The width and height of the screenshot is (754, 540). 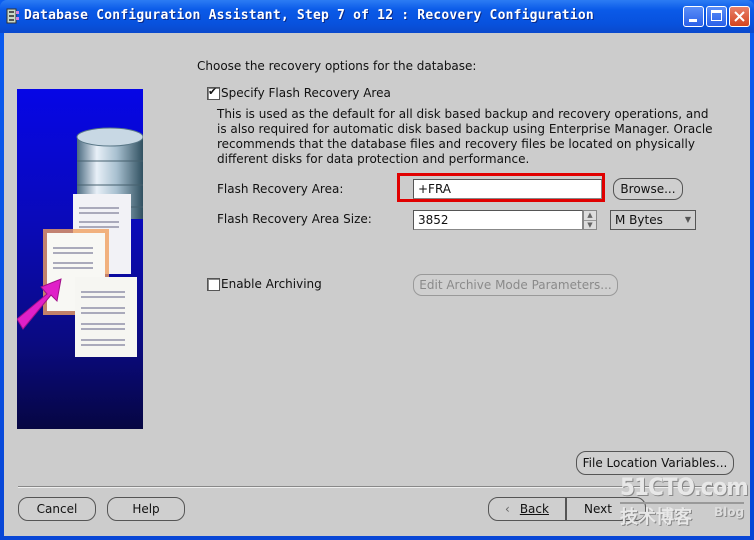 I want to click on watermark-site: 51CTO.com, so click(x=684, y=487).